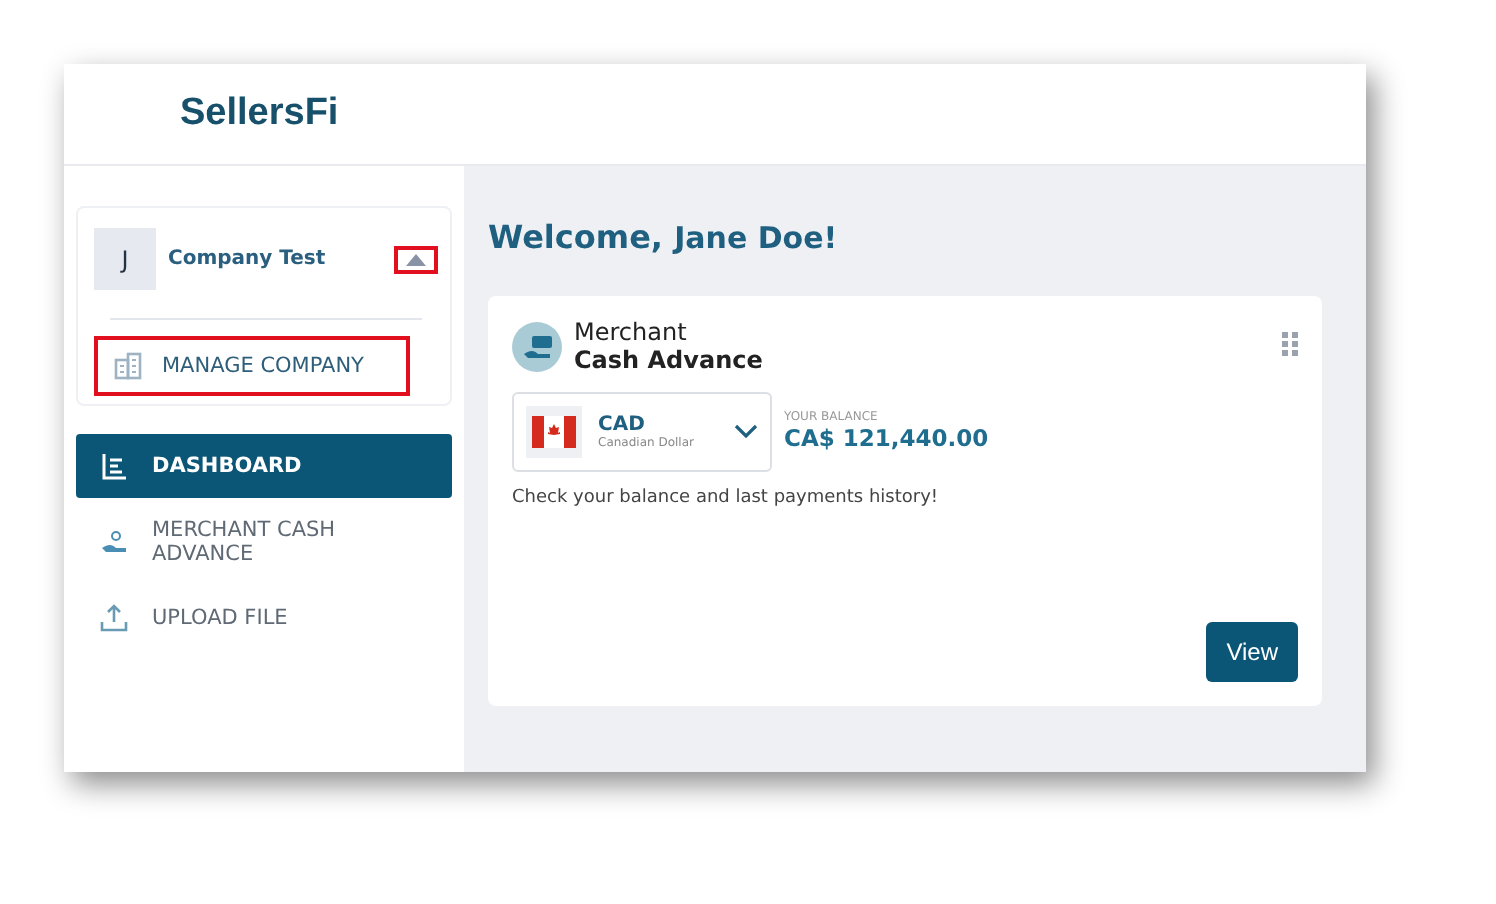 This screenshot has height=904, width=1496. Describe the element at coordinates (537, 347) in the screenshot. I see `cash-icon` at that location.